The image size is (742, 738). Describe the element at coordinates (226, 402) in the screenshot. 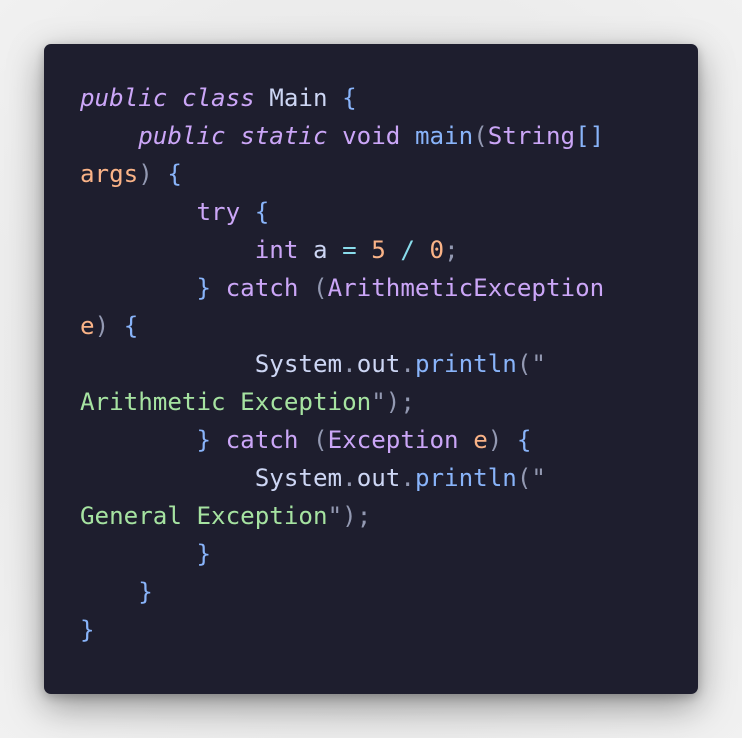

I see `code-token: Arithmetic Exception` at that location.